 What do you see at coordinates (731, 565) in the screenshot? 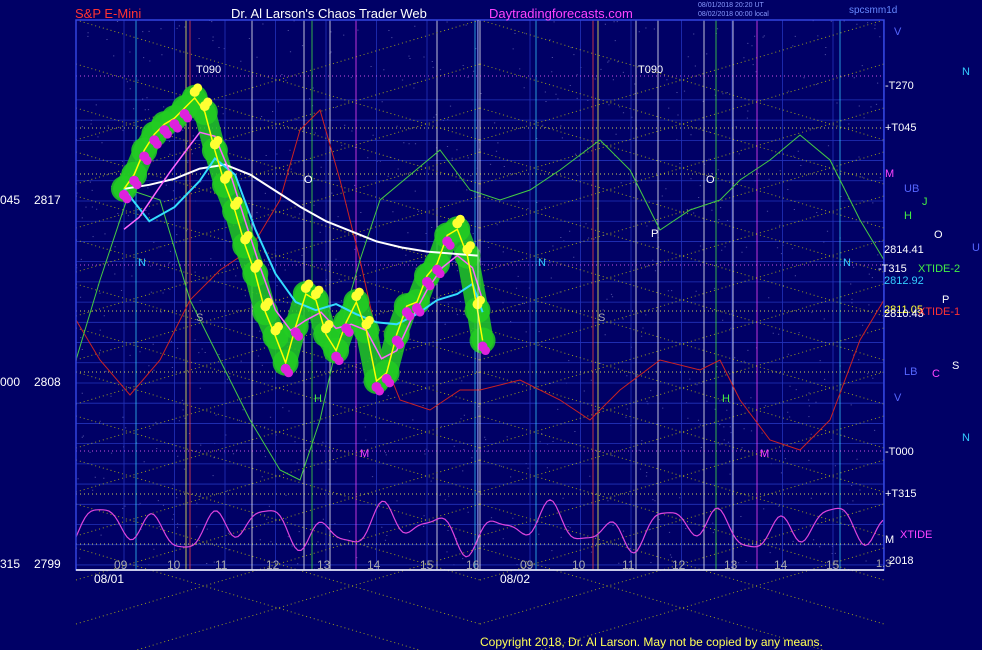
I see `x-hour-13-day2: 13` at bounding box center [731, 565].